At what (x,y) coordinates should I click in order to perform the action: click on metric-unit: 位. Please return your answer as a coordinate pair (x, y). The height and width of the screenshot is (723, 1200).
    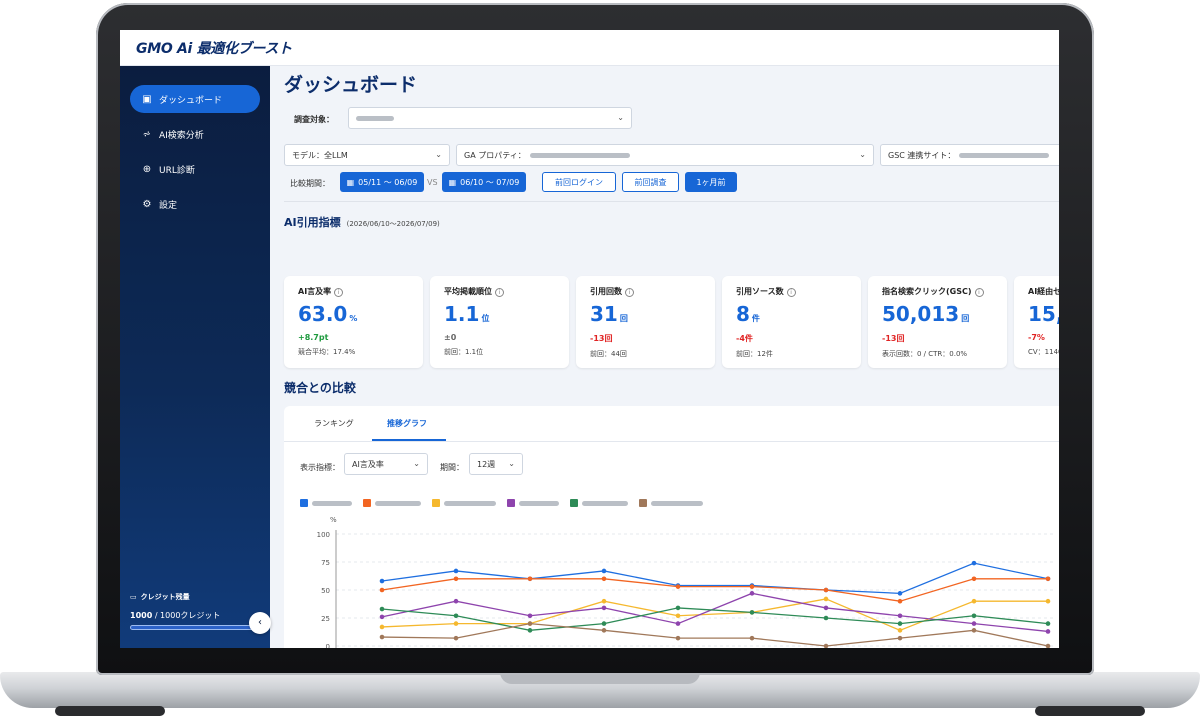
    Looking at the image, I should click on (485, 318).